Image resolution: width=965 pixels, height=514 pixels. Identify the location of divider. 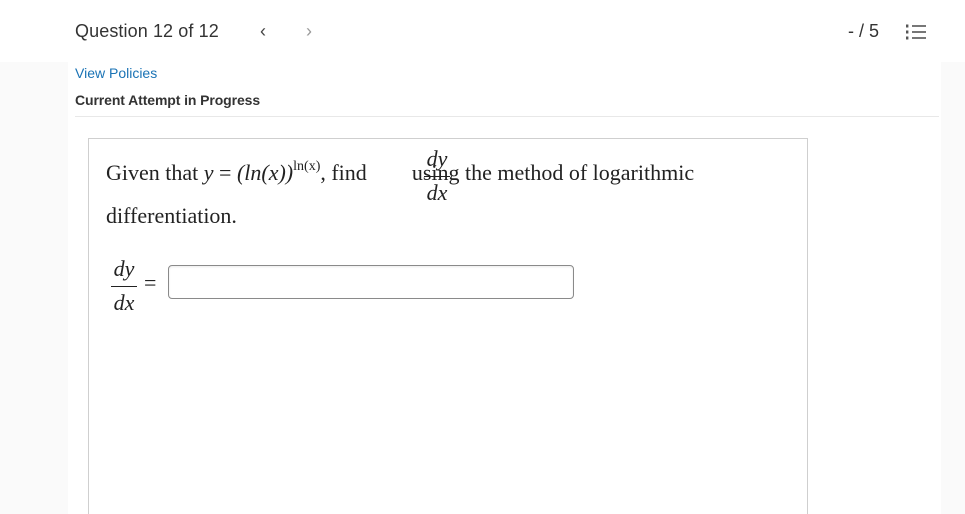
(507, 116).